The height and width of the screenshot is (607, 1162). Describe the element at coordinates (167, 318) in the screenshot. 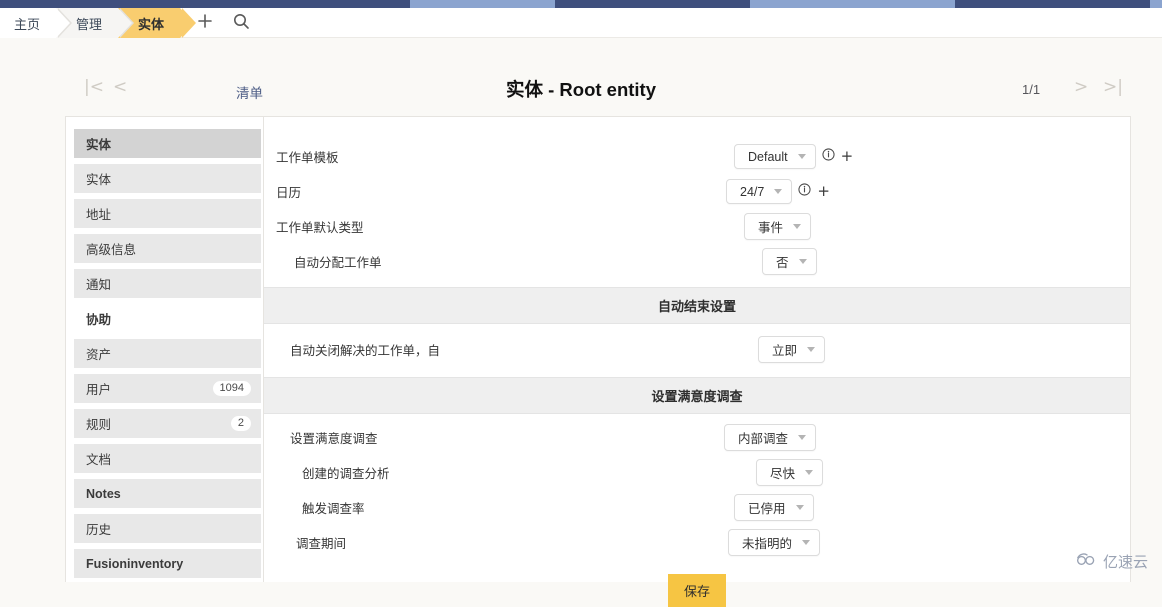

I see `sidebar-item-assistance: 协助` at that location.